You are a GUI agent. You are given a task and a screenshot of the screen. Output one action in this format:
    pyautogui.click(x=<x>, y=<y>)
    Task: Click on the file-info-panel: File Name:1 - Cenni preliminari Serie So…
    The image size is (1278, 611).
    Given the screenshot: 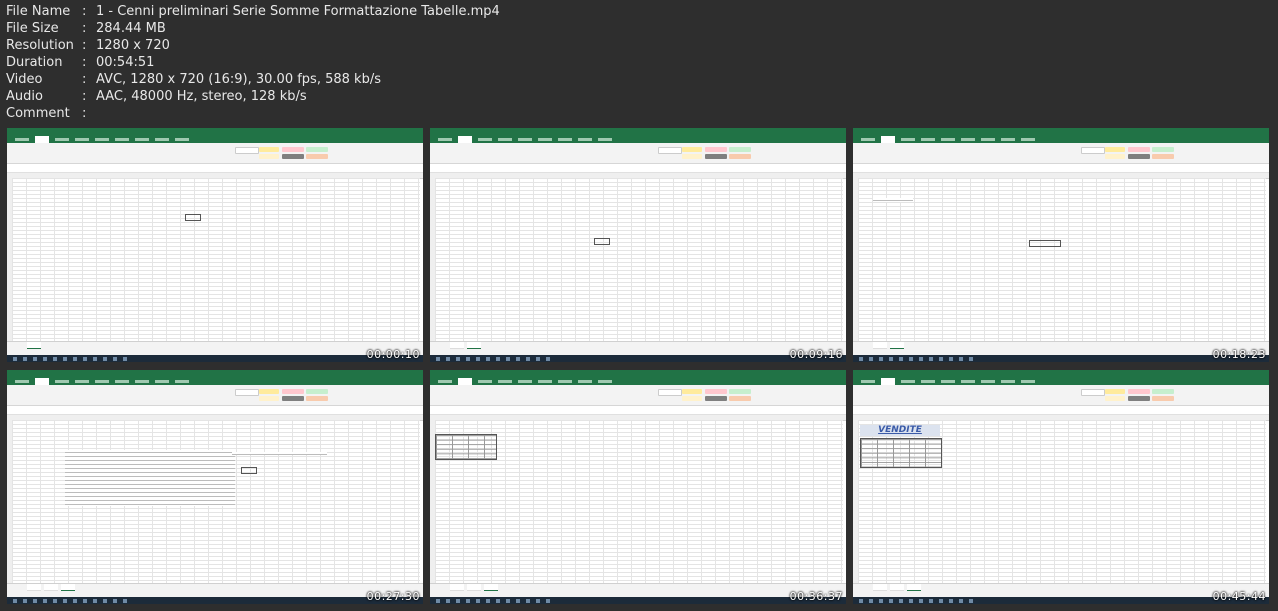 What is the action you would take?
    pyautogui.click(x=253, y=62)
    